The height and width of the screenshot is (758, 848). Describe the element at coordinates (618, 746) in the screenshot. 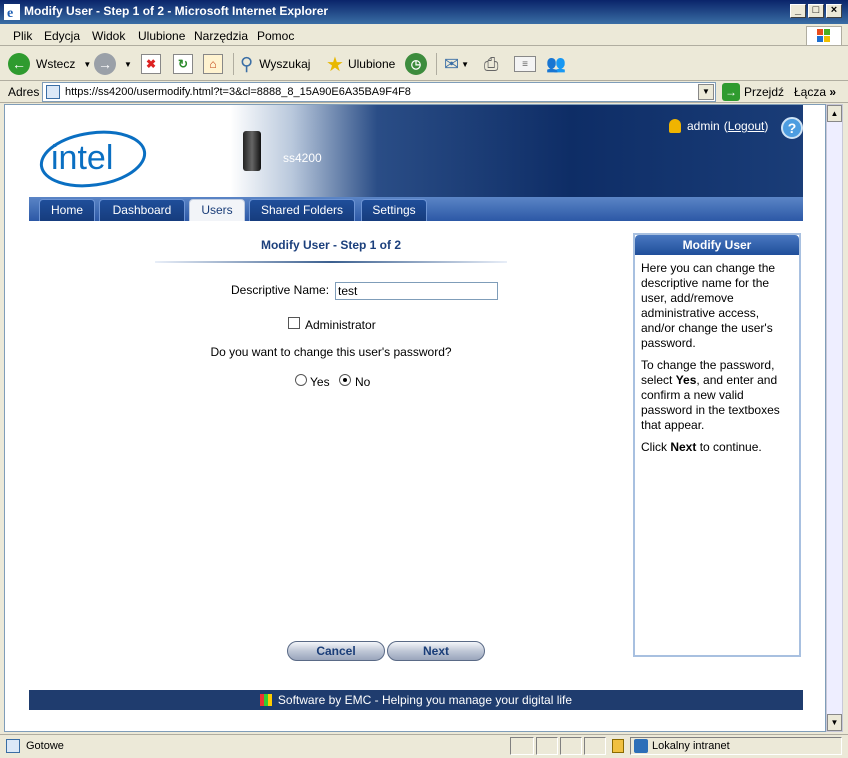

I see `lock-icon` at that location.